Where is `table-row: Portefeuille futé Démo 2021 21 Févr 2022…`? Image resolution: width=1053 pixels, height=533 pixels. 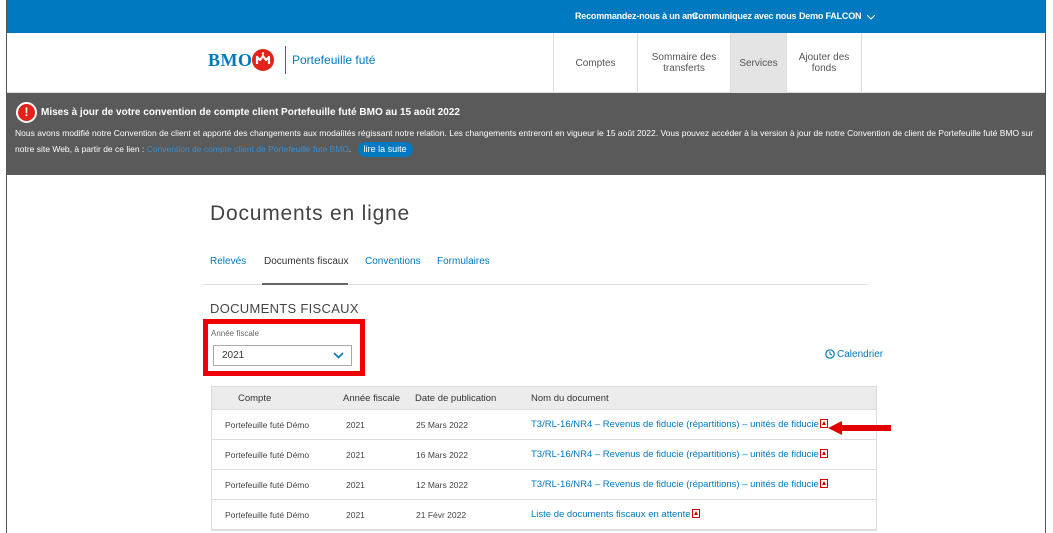
table-row: Portefeuille futé Démo 2021 21 Févr 2022… is located at coordinates (544, 515).